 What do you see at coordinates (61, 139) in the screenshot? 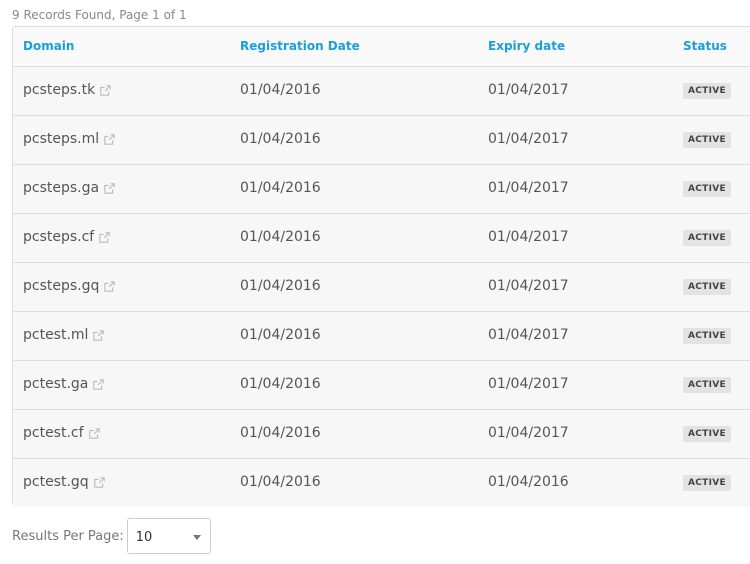
I see `domain-link: pcsteps.ml` at bounding box center [61, 139].